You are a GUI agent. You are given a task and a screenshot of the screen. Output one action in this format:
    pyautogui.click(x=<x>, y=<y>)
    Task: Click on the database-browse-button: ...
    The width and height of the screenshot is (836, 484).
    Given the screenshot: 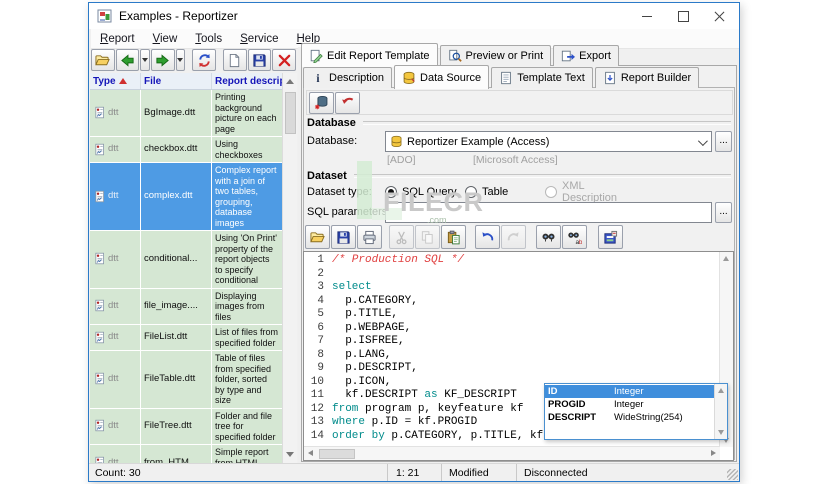 What is the action you would take?
    pyautogui.click(x=723, y=141)
    